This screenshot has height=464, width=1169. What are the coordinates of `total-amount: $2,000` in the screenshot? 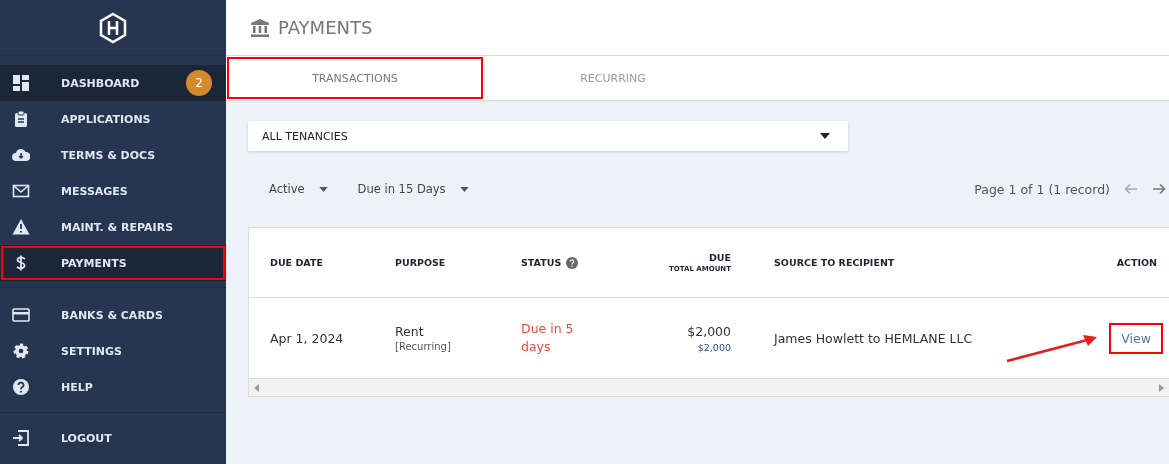 It's located at (714, 347).